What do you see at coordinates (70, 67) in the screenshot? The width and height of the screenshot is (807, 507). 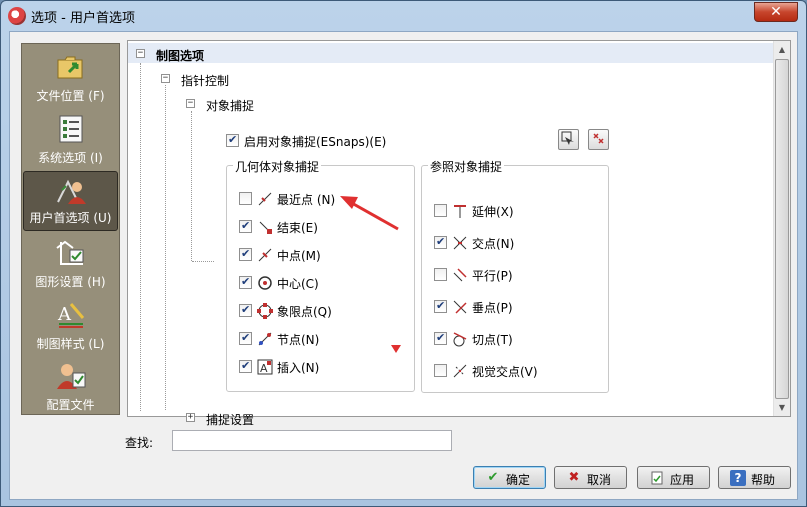 I see `folder-arrow-icon` at bounding box center [70, 67].